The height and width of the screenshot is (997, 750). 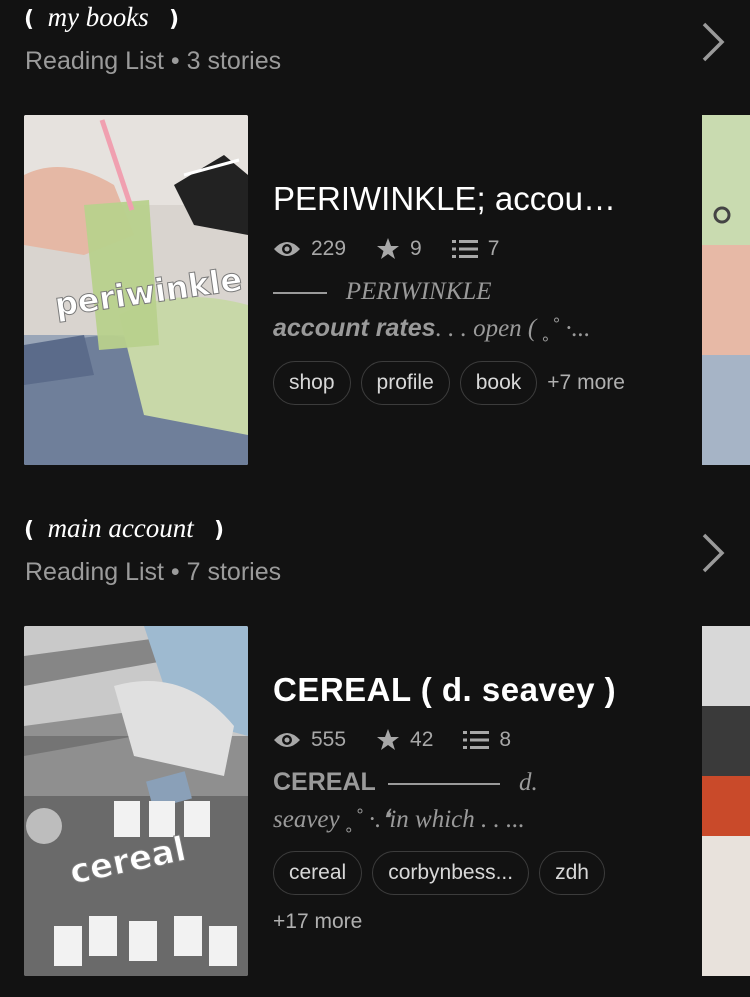 What do you see at coordinates (318, 873) in the screenshot?
I see `tag-chip: cereal` at bounding box center [318, 873].